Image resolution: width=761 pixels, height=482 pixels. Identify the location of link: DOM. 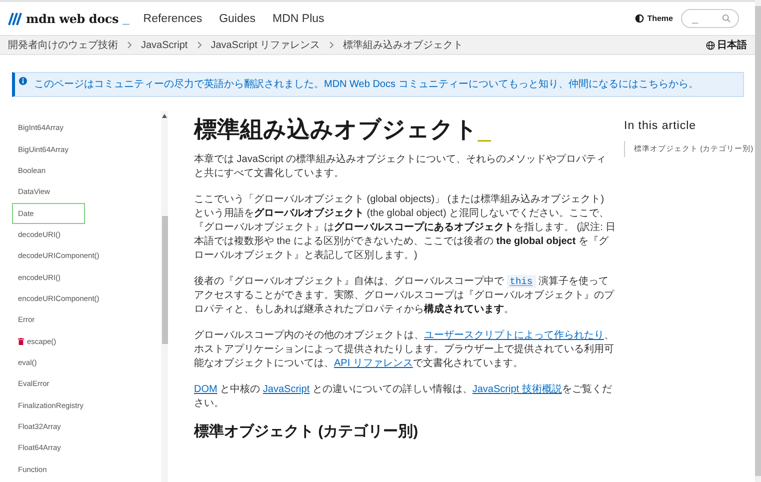
(206, 389).